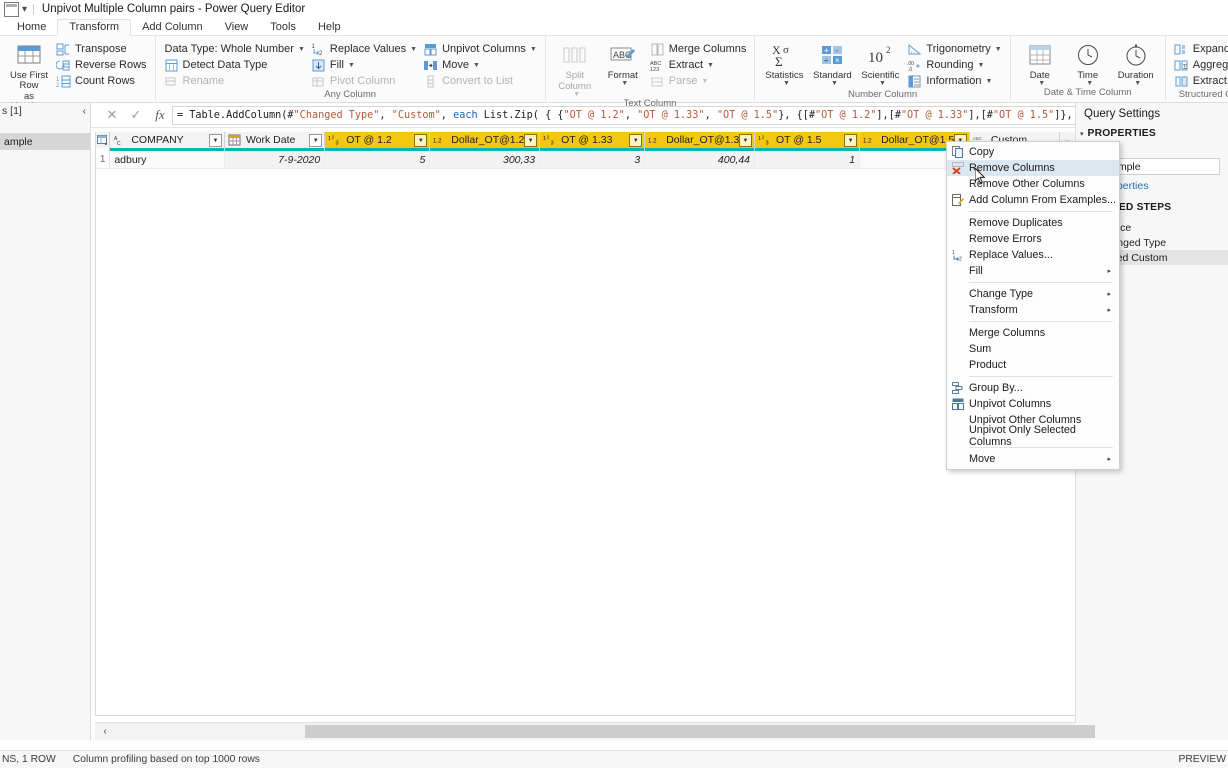 The height and width of the screenshot is (768, 1228). I want to click on transpose-label: Transpose, so click(101, 49).